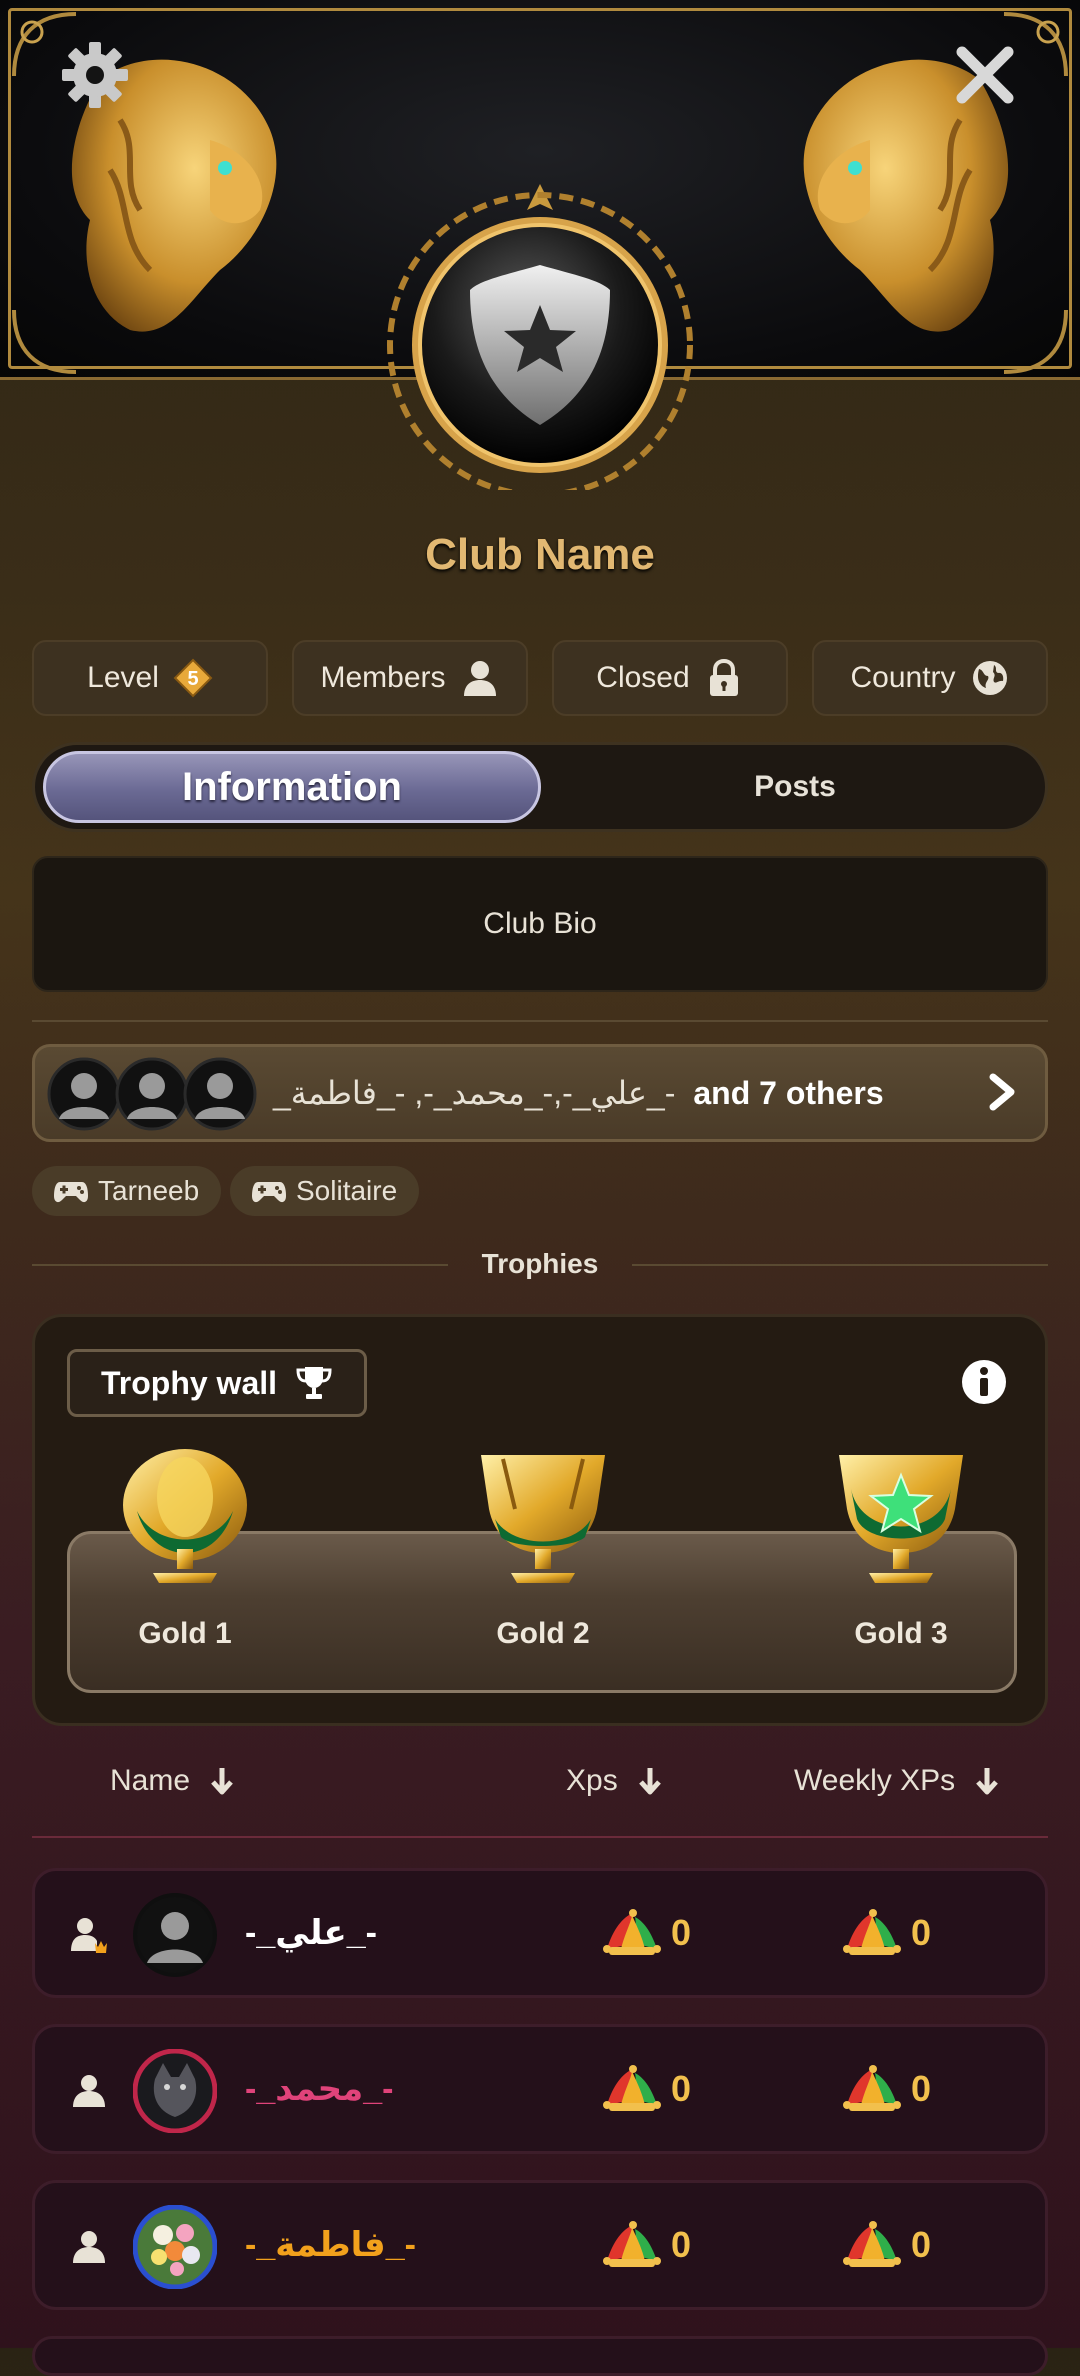  I want to click on trophy-wall-label: Trophy wall, so click(189, 1382).